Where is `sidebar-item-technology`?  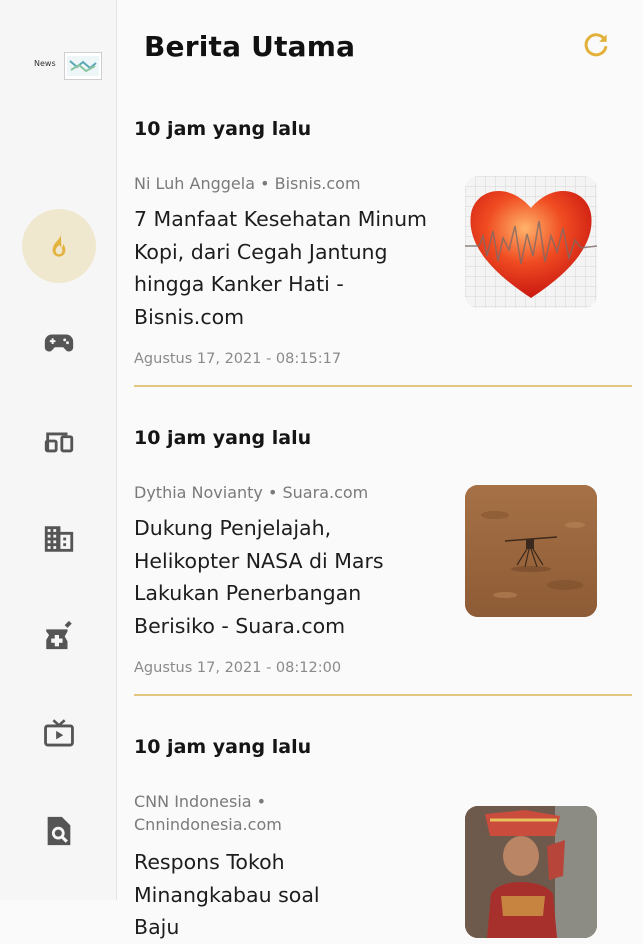
sidebar-item-technology is located at coordinates (59, 441).